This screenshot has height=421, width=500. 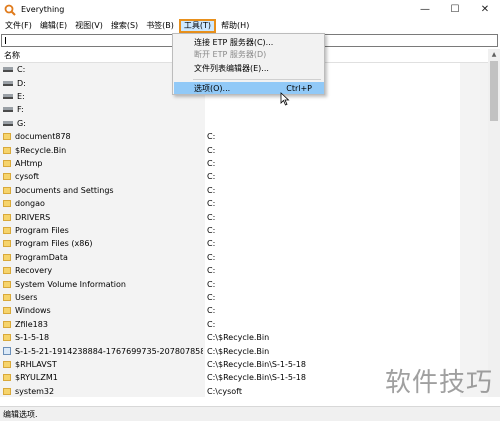 I want to click on row-name: AHtmp, so click(x=29, y=163).